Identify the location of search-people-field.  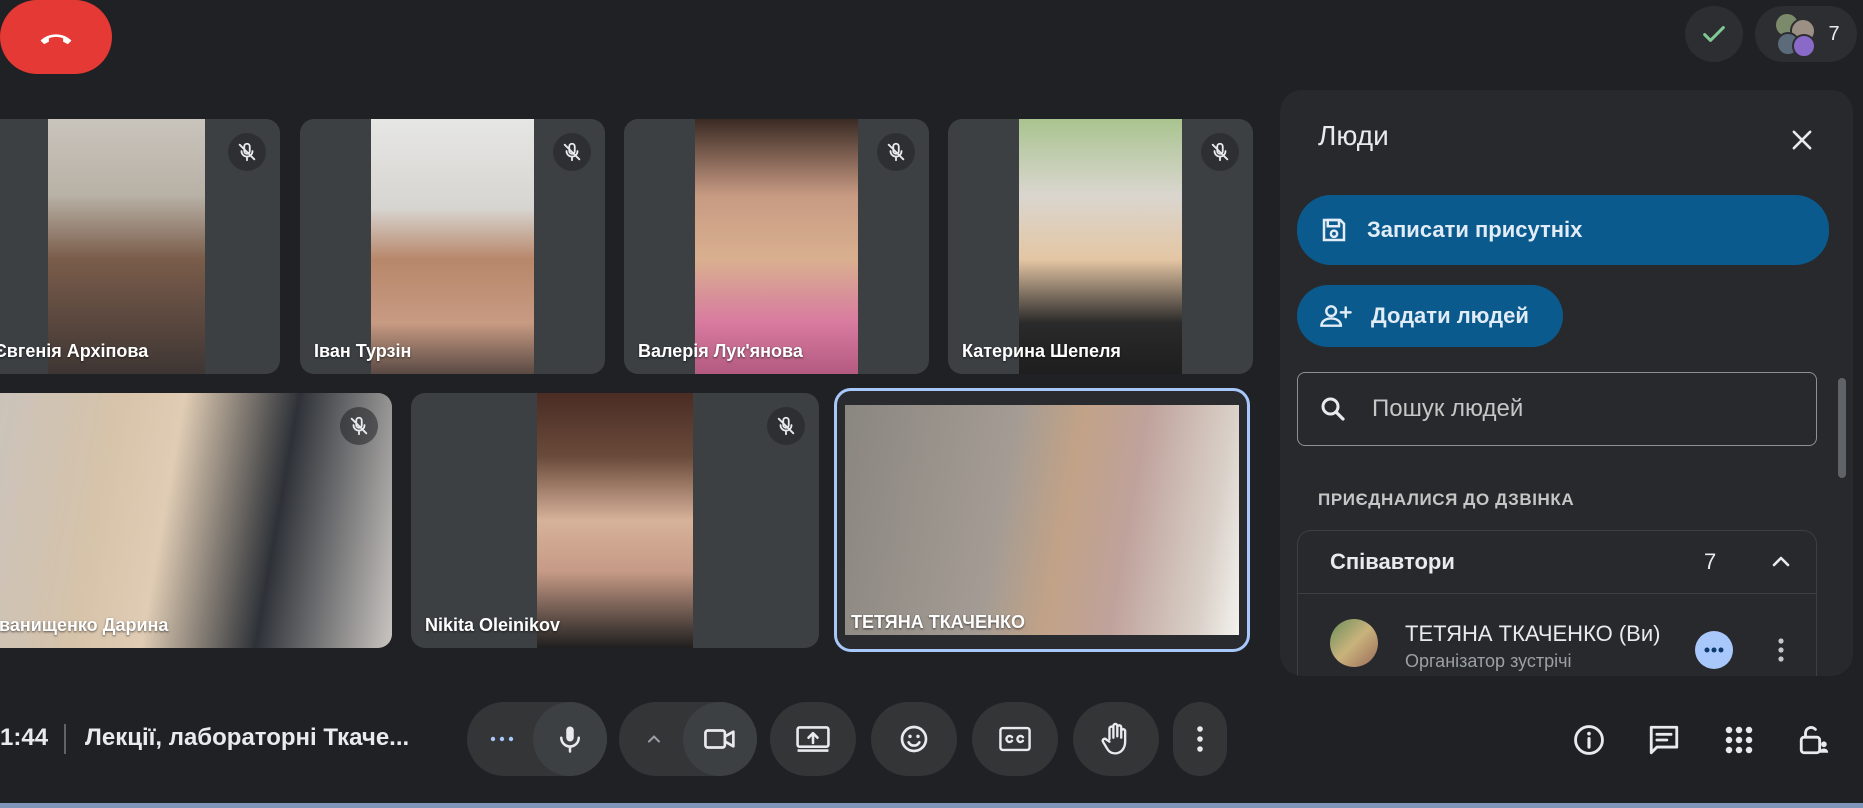
(1557, 409).